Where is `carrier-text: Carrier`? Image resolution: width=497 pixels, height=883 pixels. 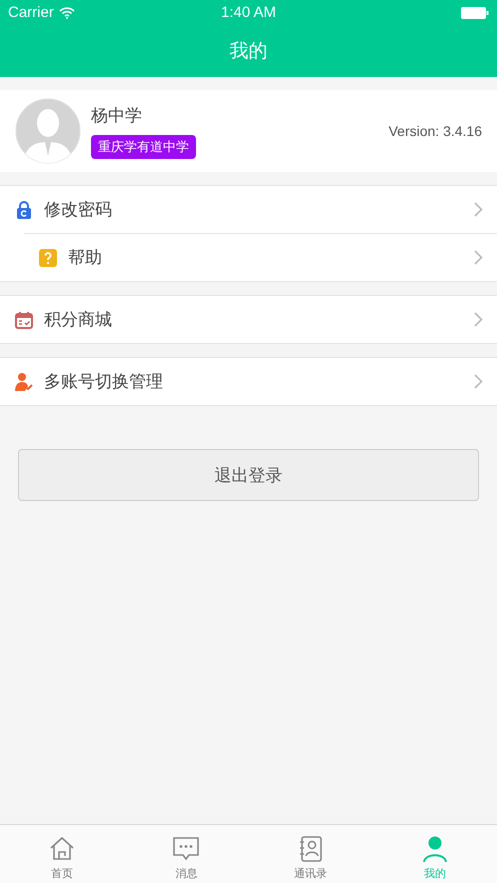
carrier-text: Carrier is located at coordinates (31, 12).